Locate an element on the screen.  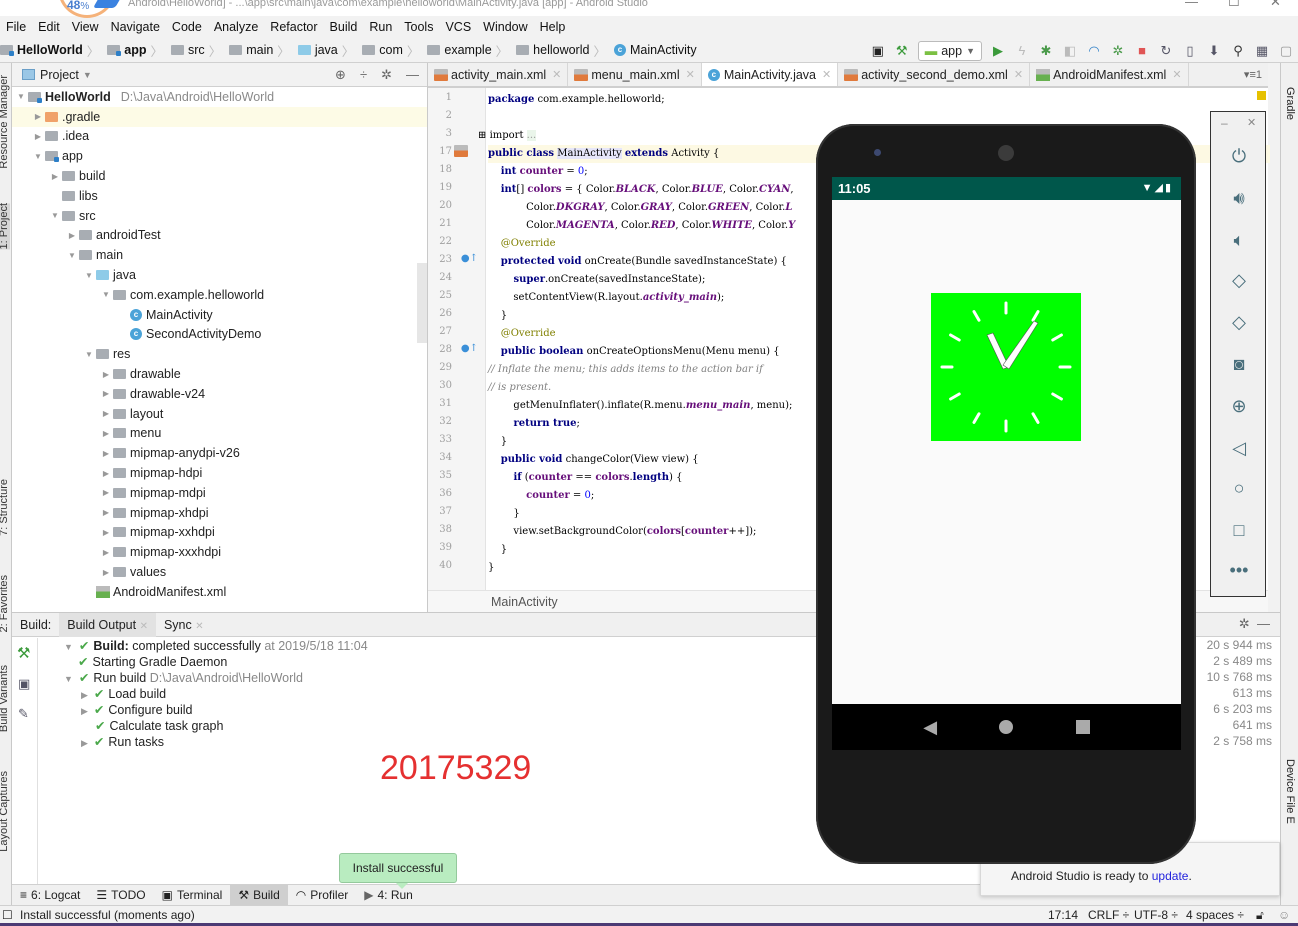
menu-navigate: Navigate is located at coordinates (135, 27).